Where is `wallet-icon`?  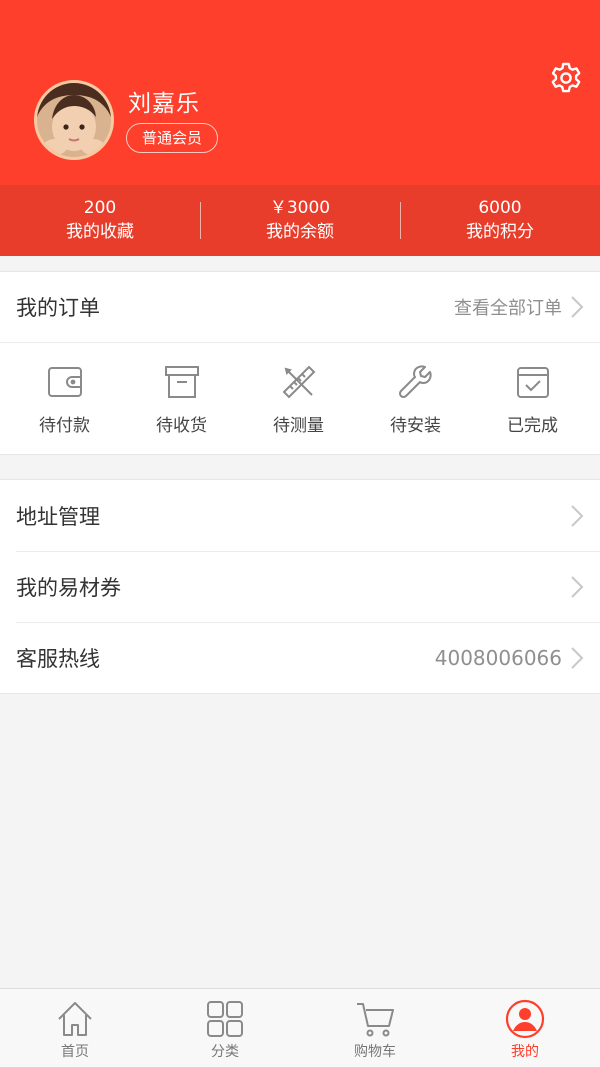
wallet-icon is located at coordinates (64, 381).